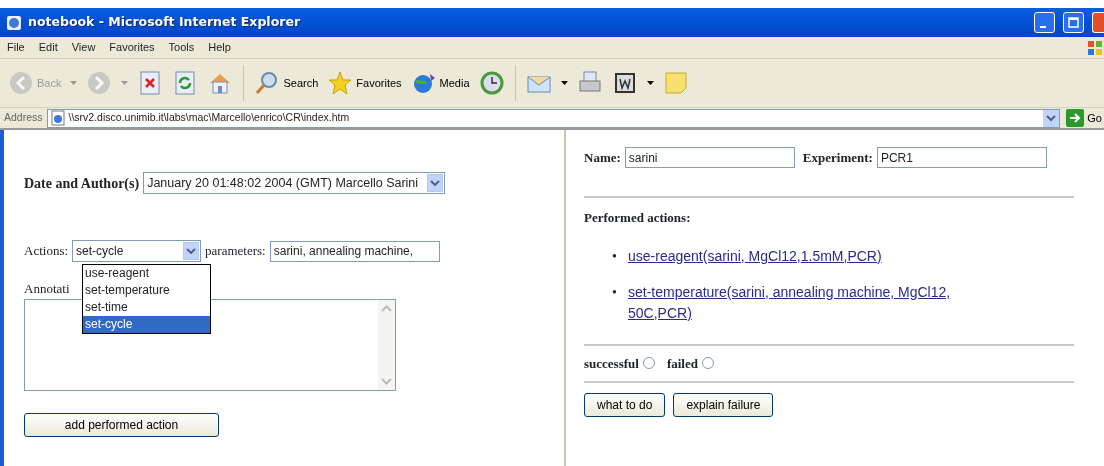  I want to click on field-label: Actions:, so click(46, 251).